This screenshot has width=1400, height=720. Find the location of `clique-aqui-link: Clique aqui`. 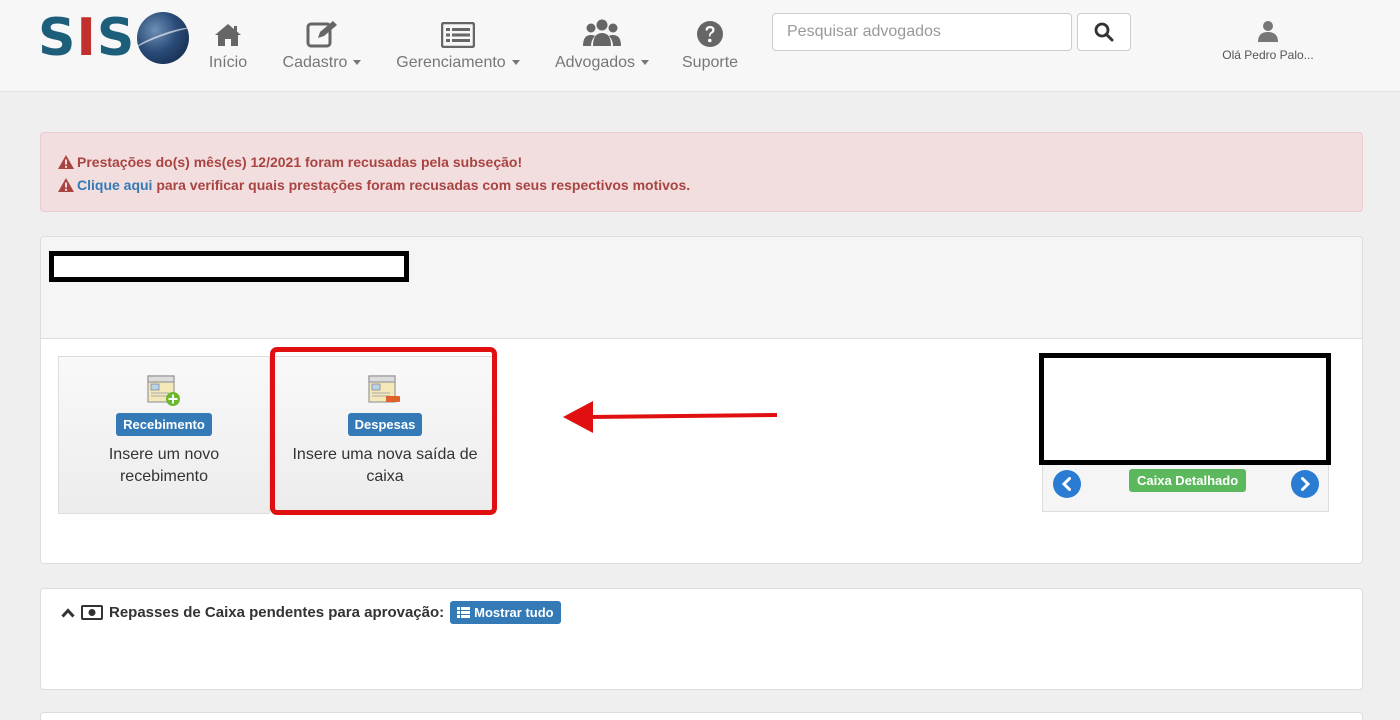

clique-aqui-link: Clique aqui is located at coordinates (114, 185).